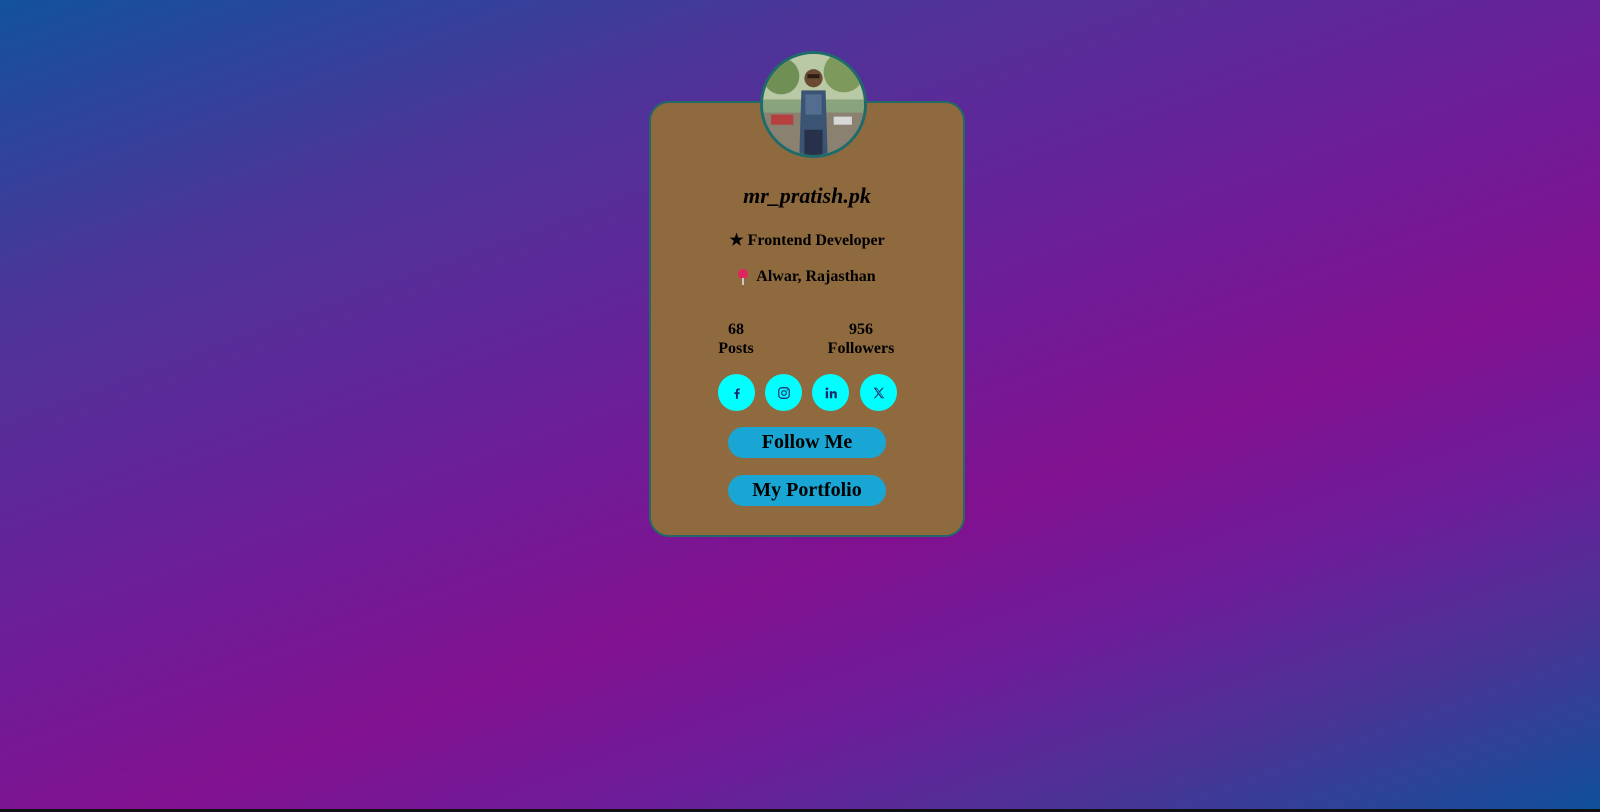  I want to click on linkedin-icon, so click(831, 392).